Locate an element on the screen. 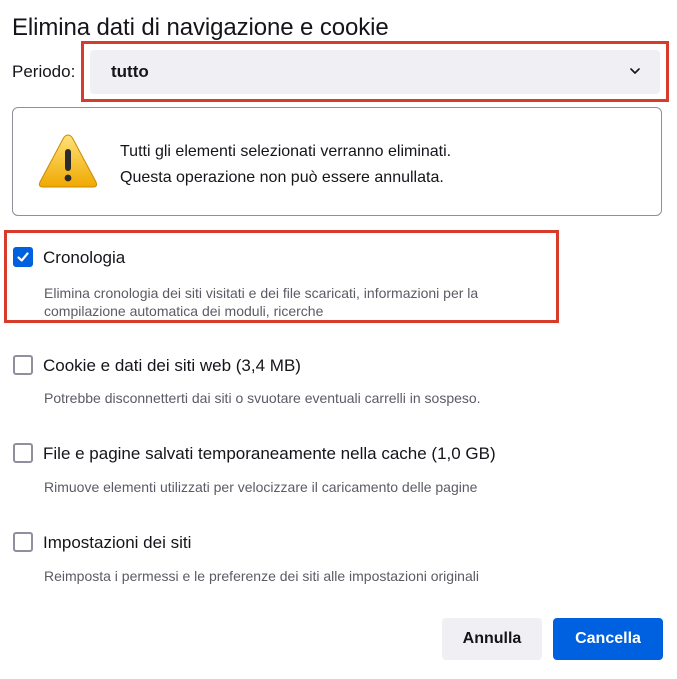  checkmark-icon is located at coordinates (23, 257).